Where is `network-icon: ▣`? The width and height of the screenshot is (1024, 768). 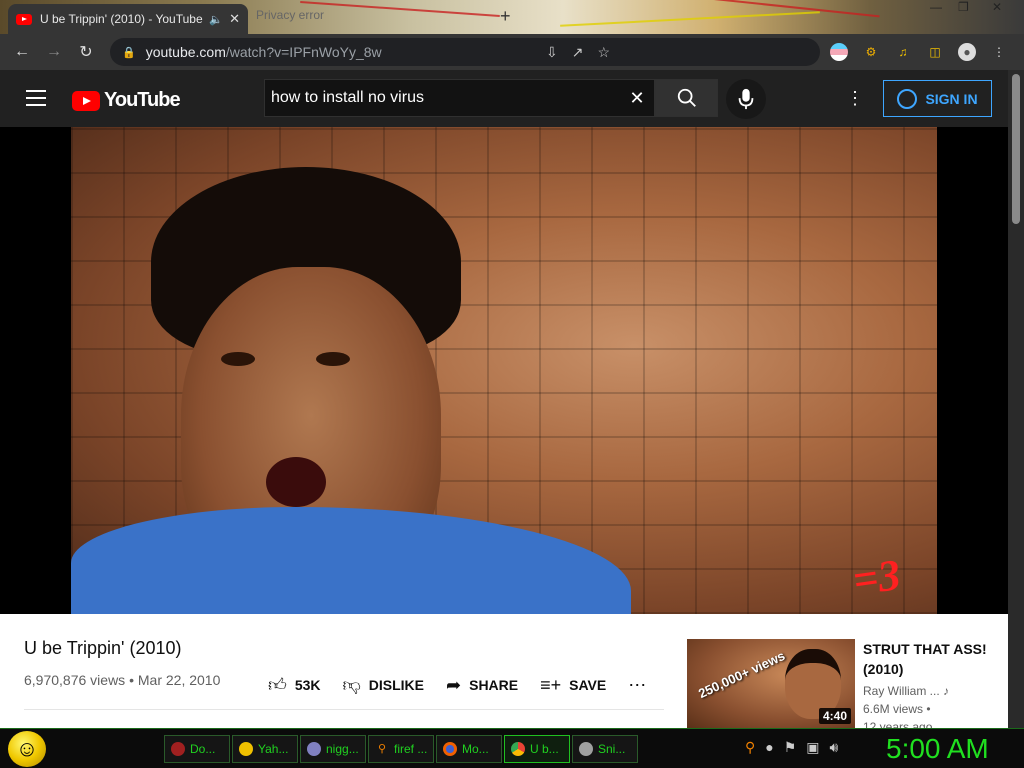
network-icon: ▣ is located at coordinates (812, 747).